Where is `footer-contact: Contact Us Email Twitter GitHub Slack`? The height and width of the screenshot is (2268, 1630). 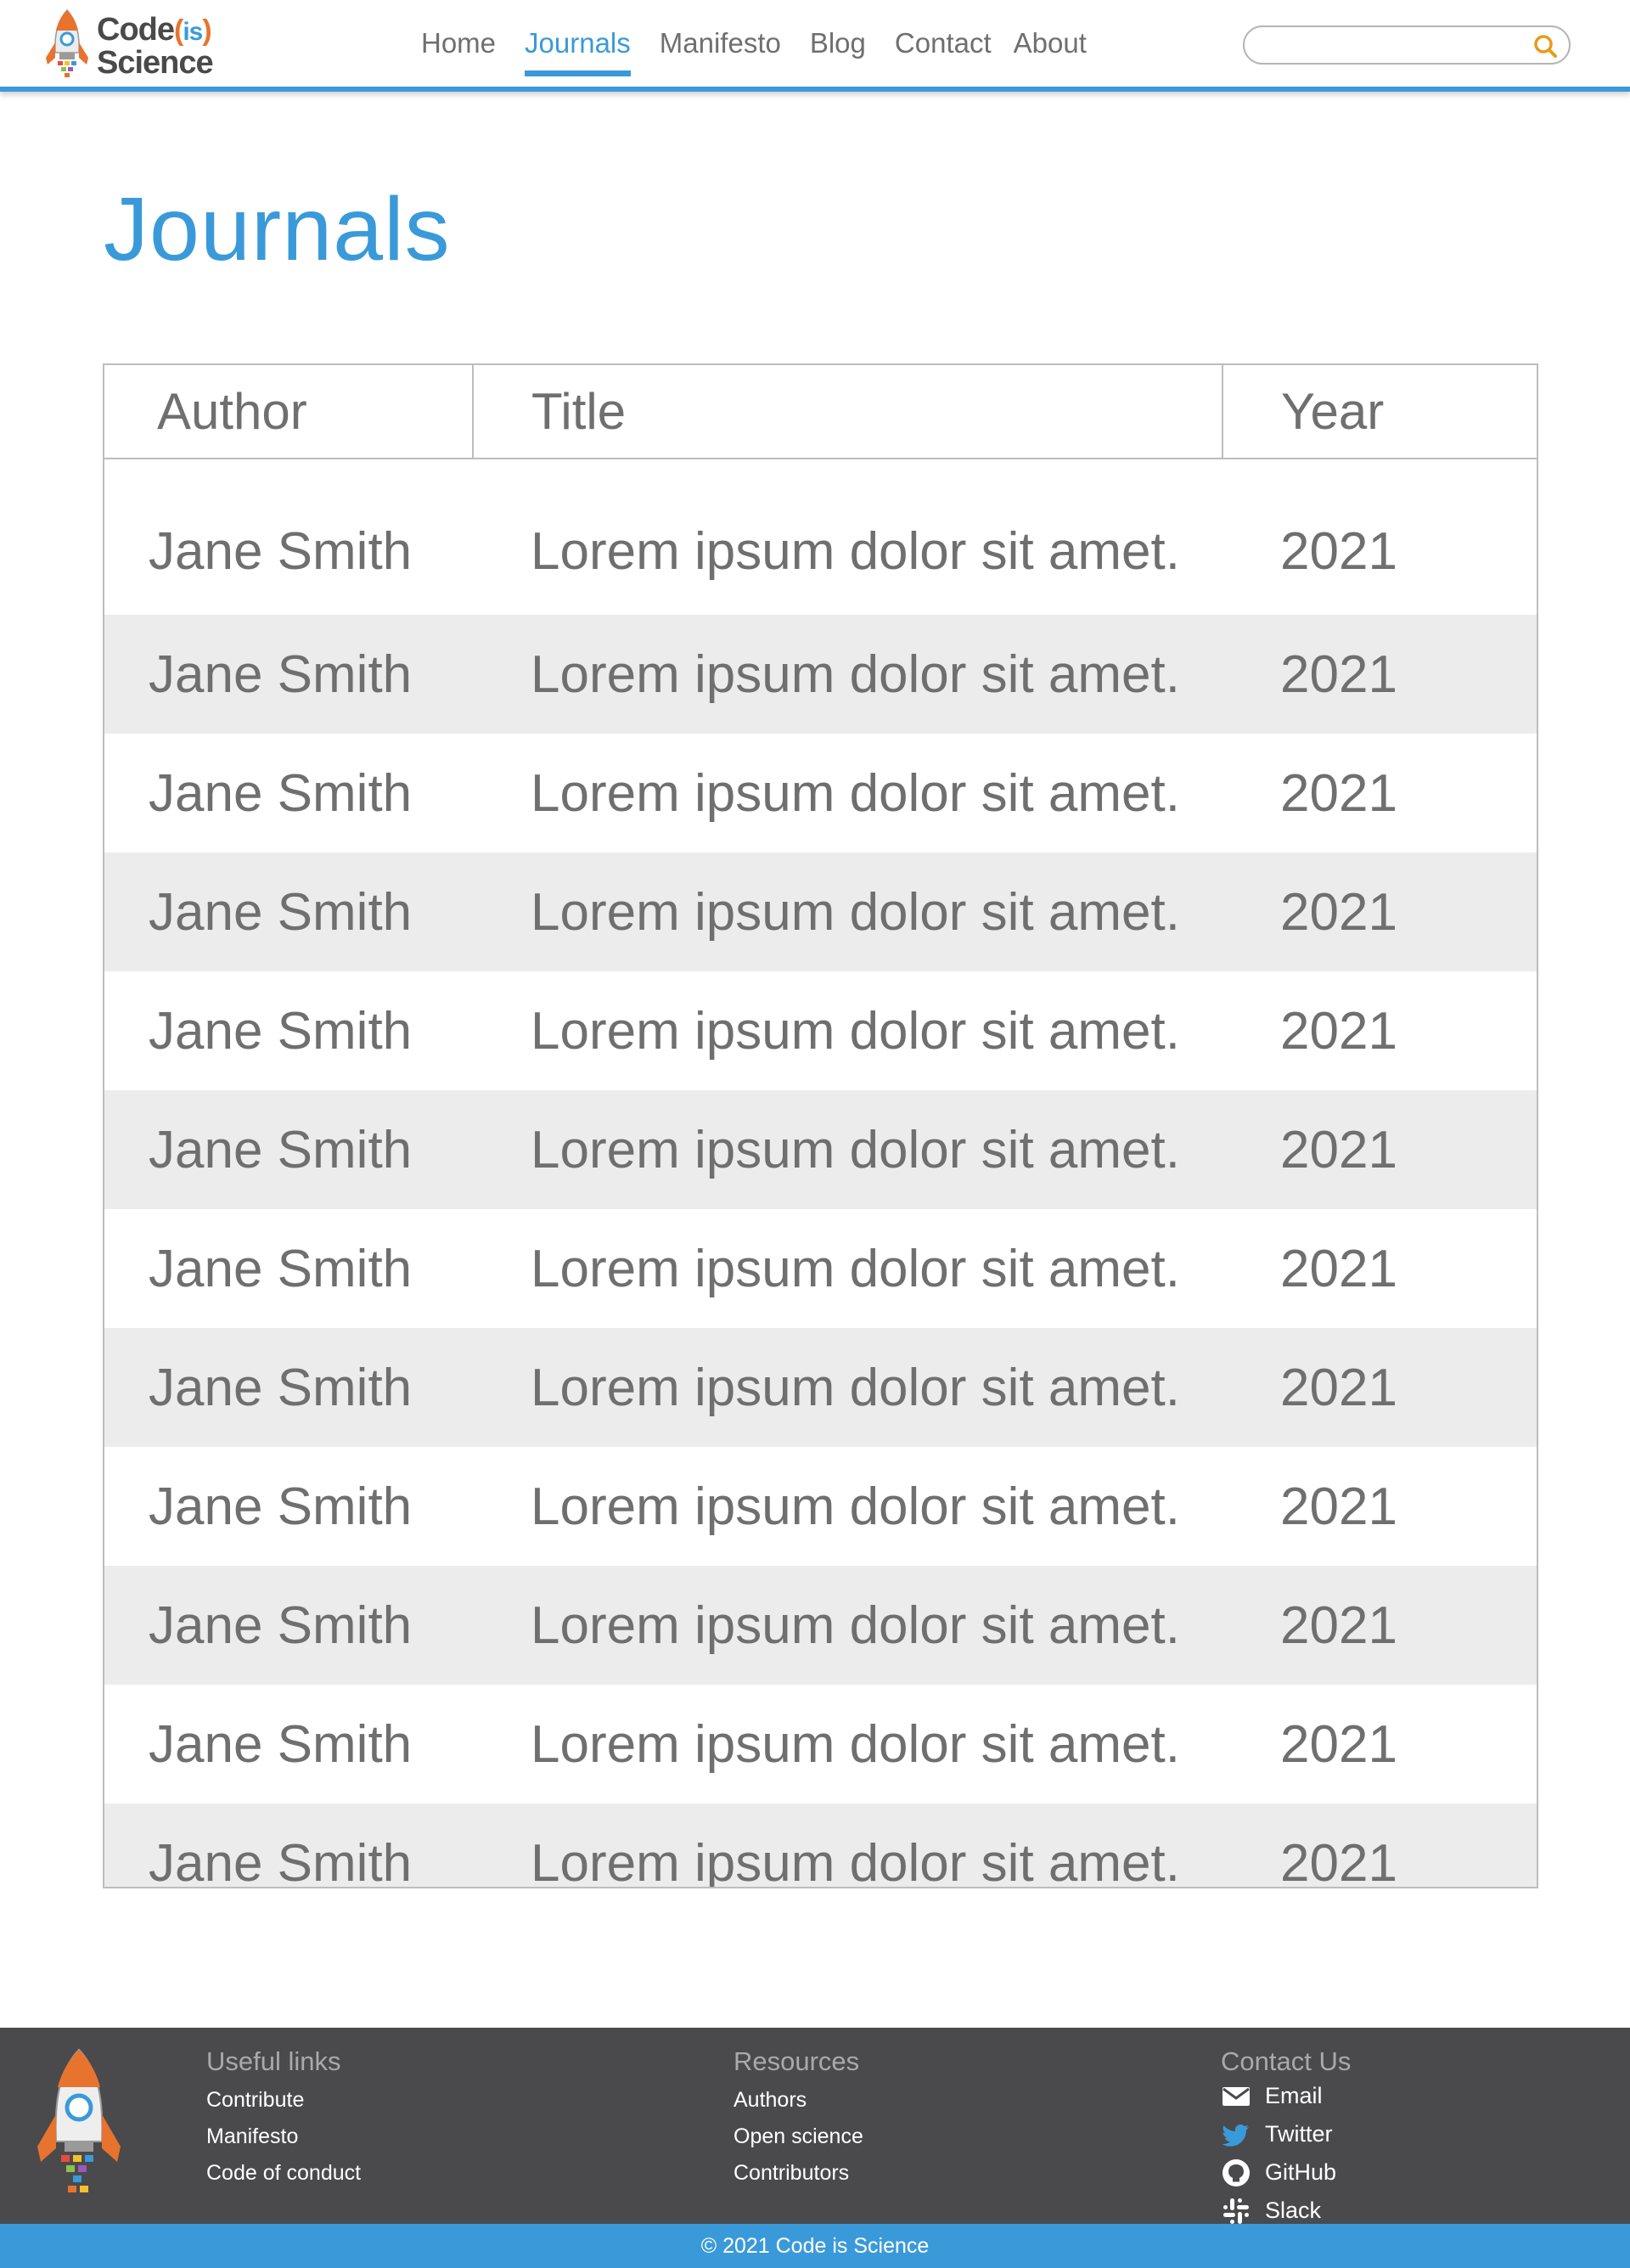
footer-contact: Contact Us Email Twitter GitHub Slack is located at coordinates (1286, 2138).